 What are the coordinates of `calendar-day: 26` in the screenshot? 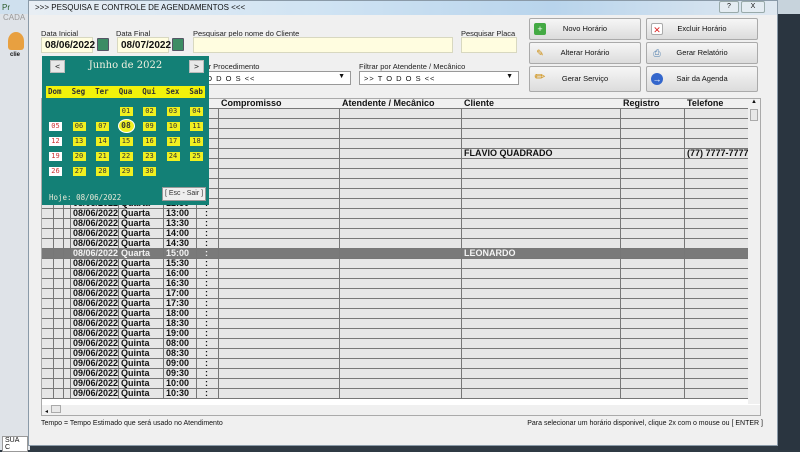 It's located at (55, 171).